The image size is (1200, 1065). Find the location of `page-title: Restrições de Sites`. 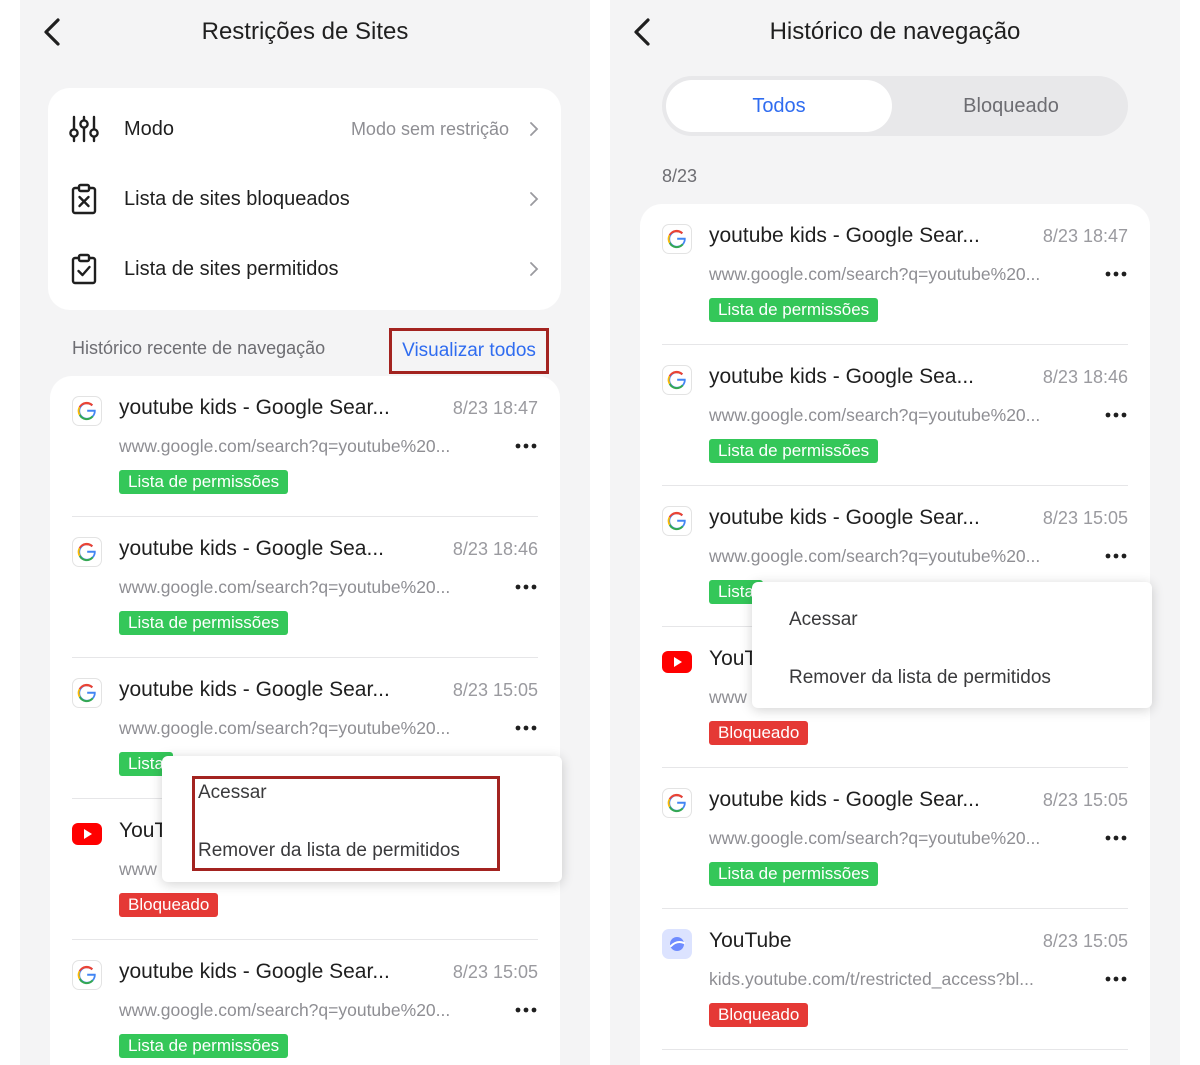

page-title: Restrições de Sites is located at coordinates (305, 31).